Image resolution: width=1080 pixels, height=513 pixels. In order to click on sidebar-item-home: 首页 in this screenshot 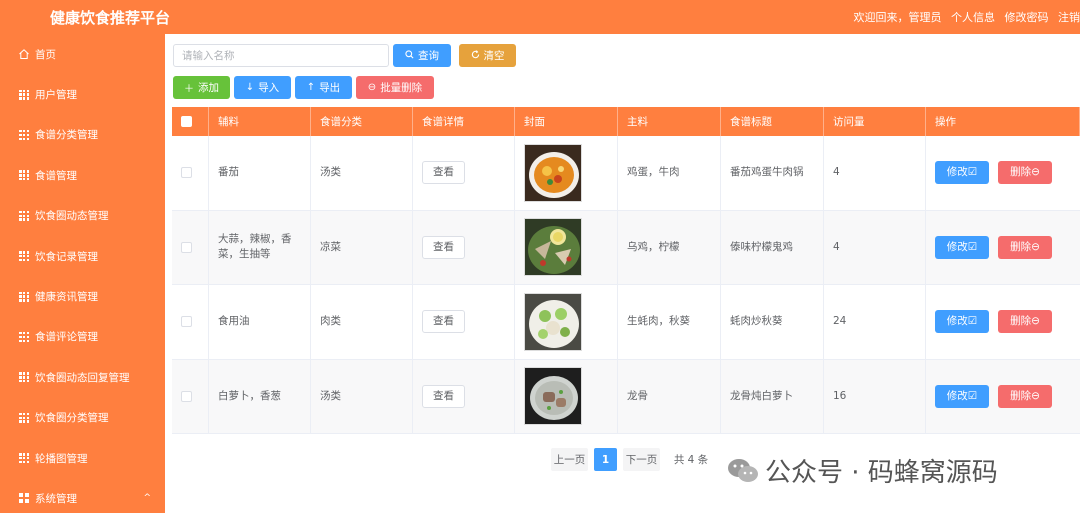, I will do `click(82, 54)`.